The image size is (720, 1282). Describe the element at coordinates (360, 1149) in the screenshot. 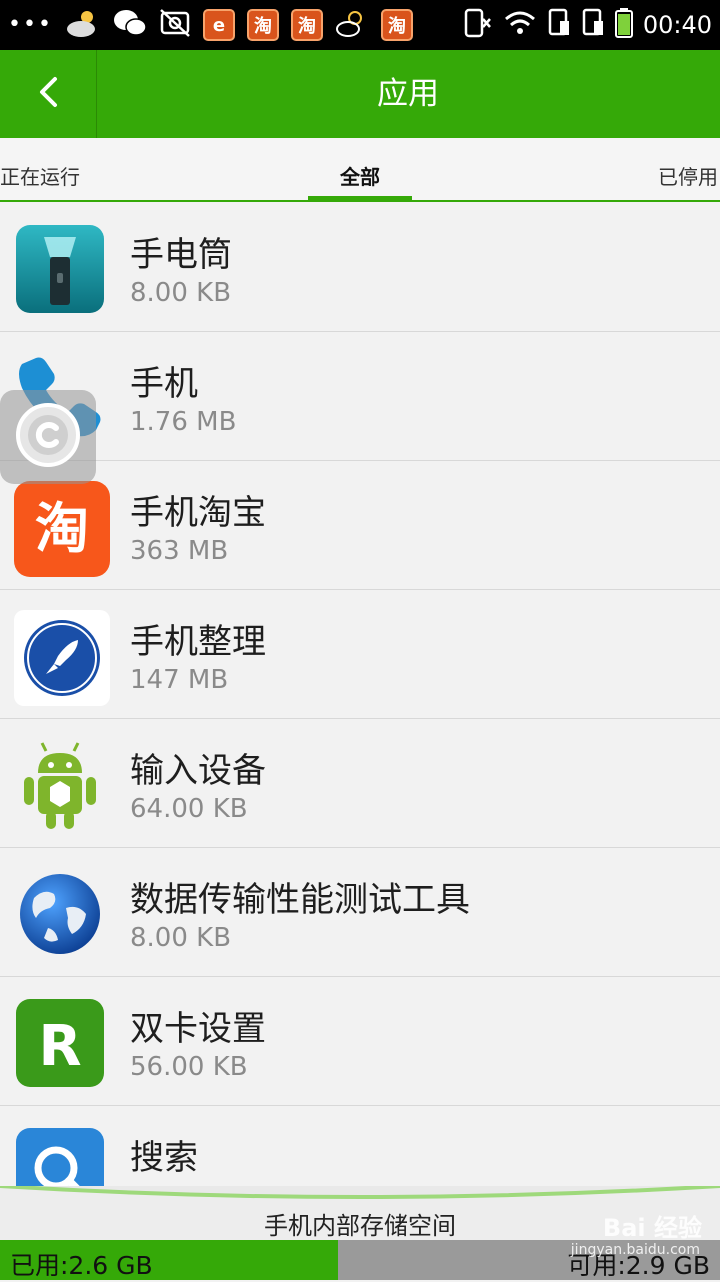

I see `list-item: 搜索` at that location.